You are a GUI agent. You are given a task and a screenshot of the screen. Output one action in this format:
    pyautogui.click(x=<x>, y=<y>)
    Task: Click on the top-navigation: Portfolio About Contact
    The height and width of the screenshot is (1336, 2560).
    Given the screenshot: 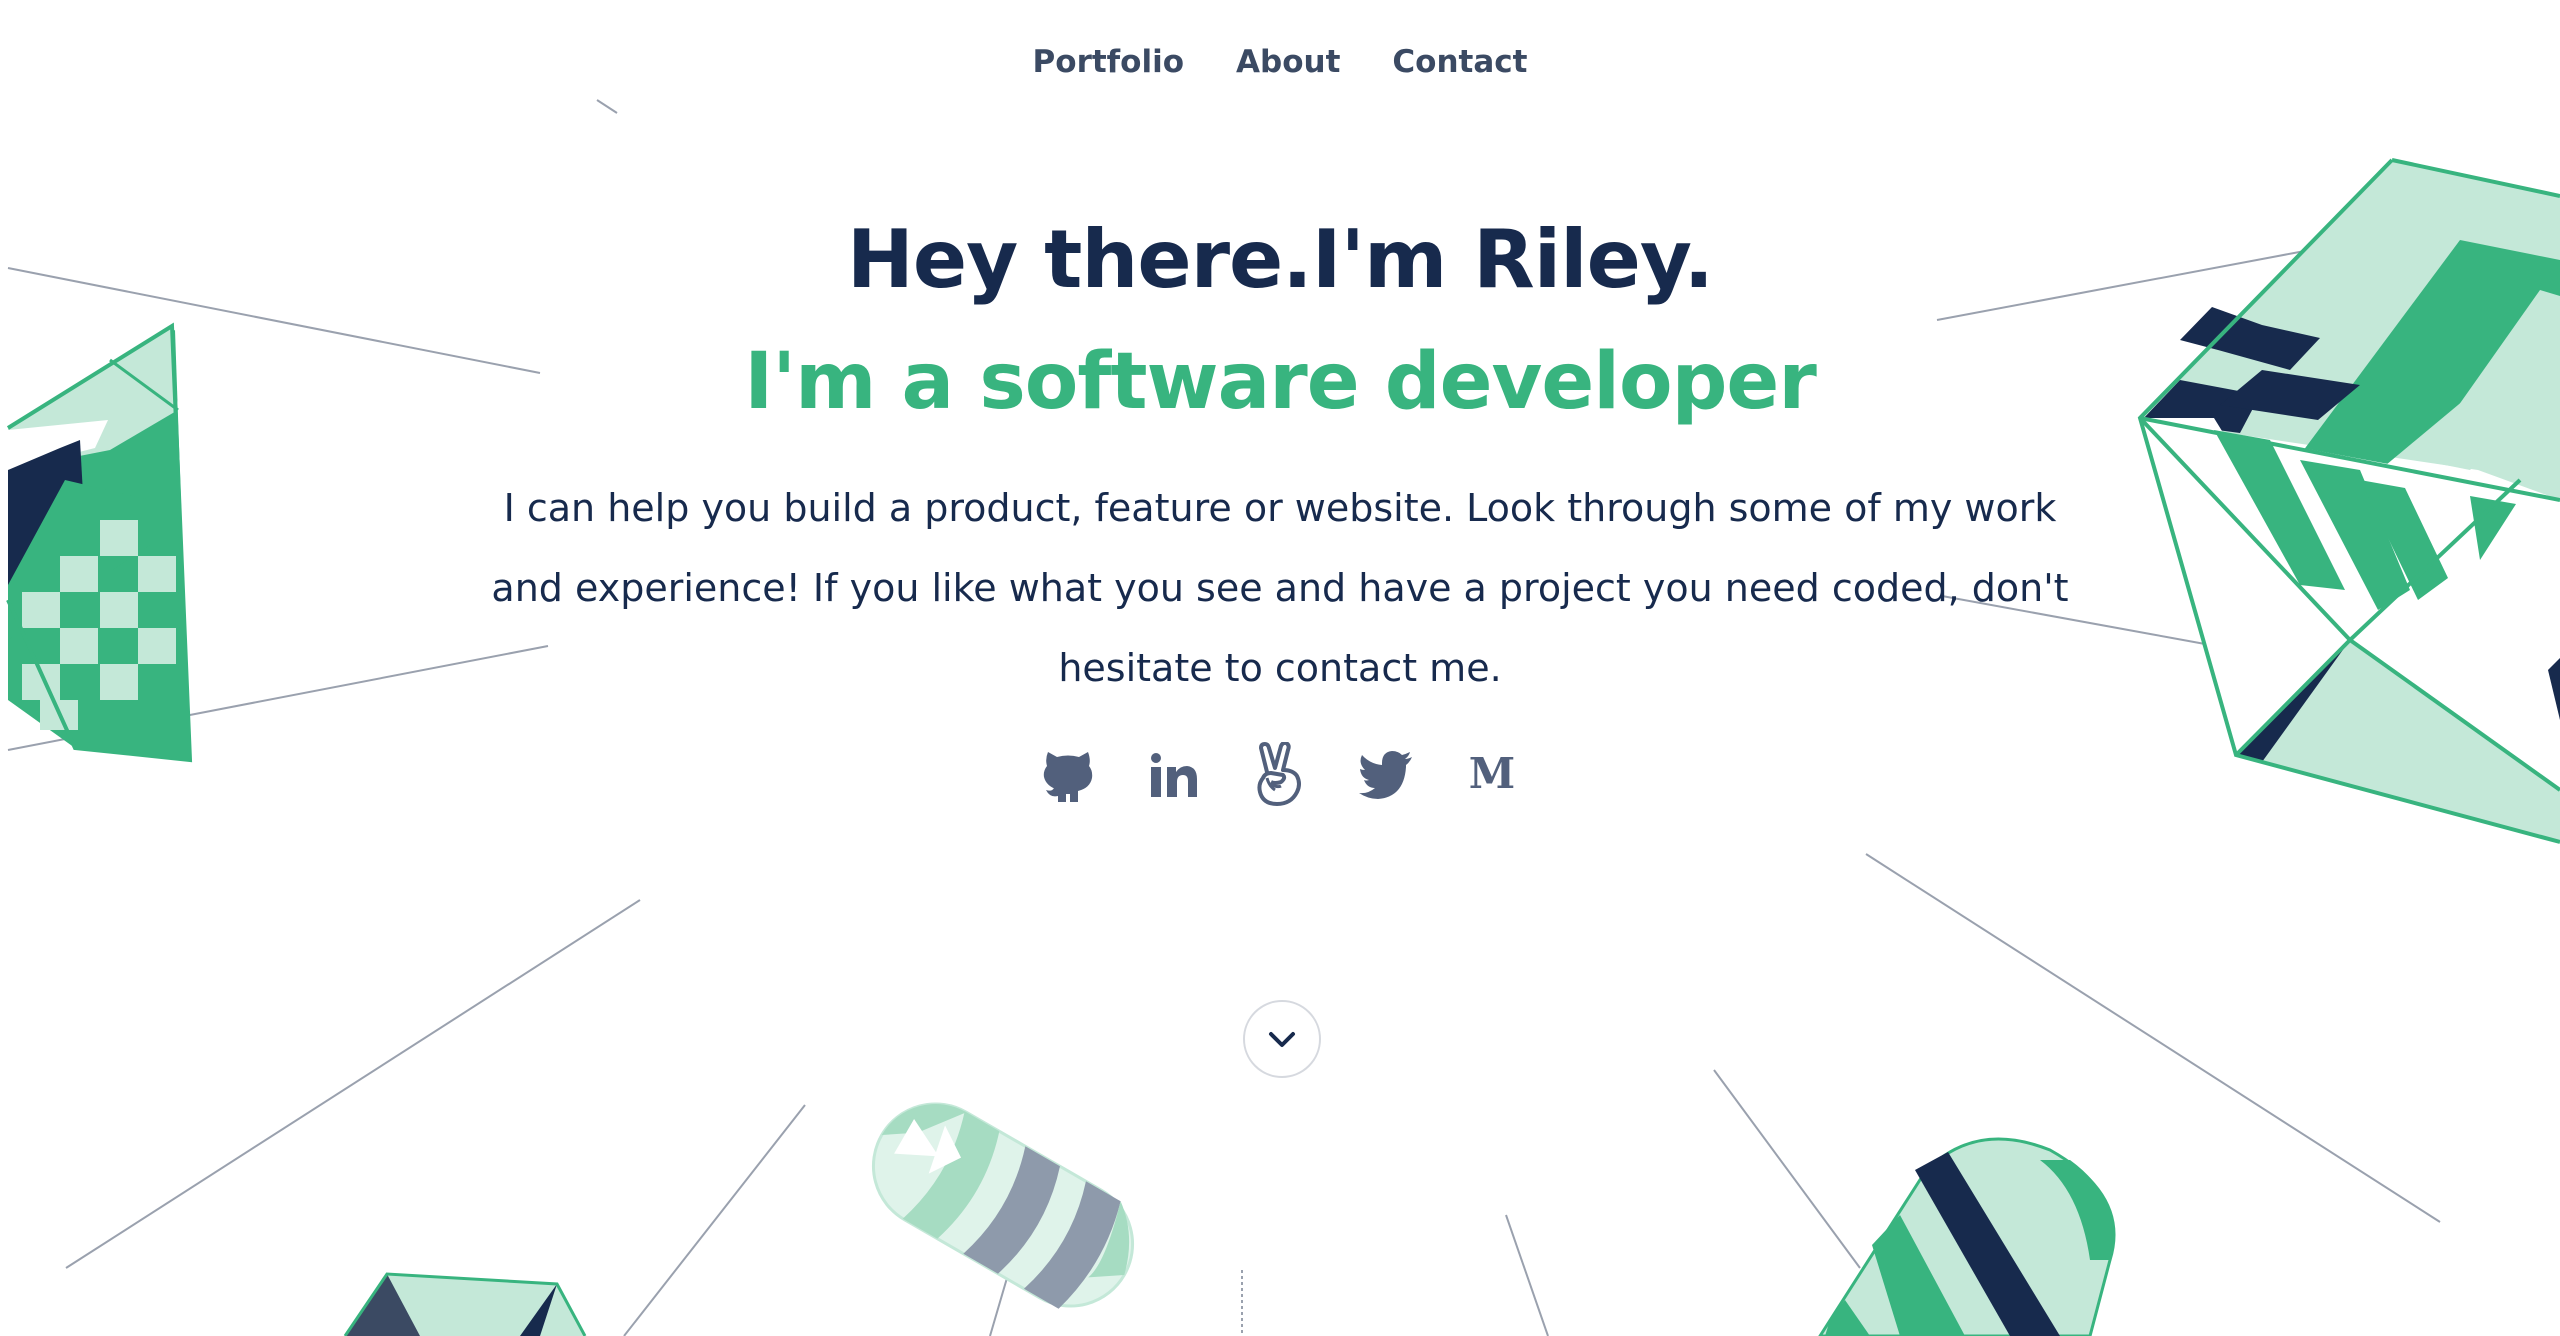 What is the action you would take?
    pyautogui.click(x=1280, y=62)
    